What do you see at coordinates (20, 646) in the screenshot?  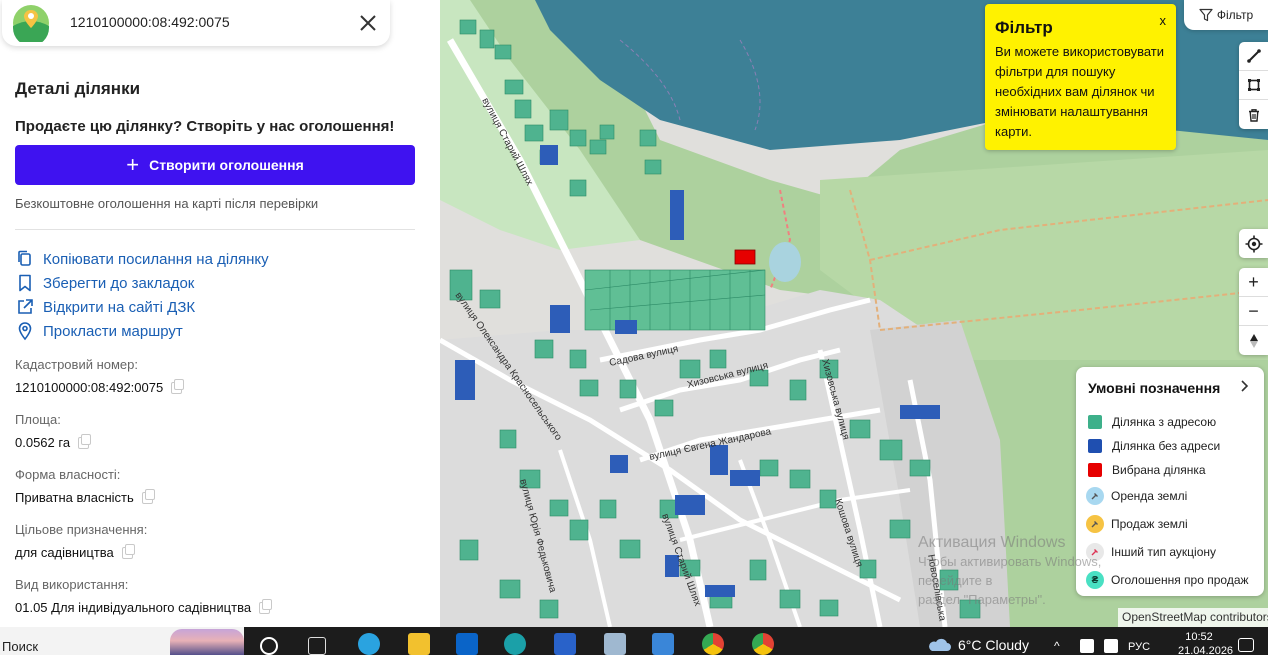 I see `taskbar-search-label: Поиск` at bounding box center [20, 646].